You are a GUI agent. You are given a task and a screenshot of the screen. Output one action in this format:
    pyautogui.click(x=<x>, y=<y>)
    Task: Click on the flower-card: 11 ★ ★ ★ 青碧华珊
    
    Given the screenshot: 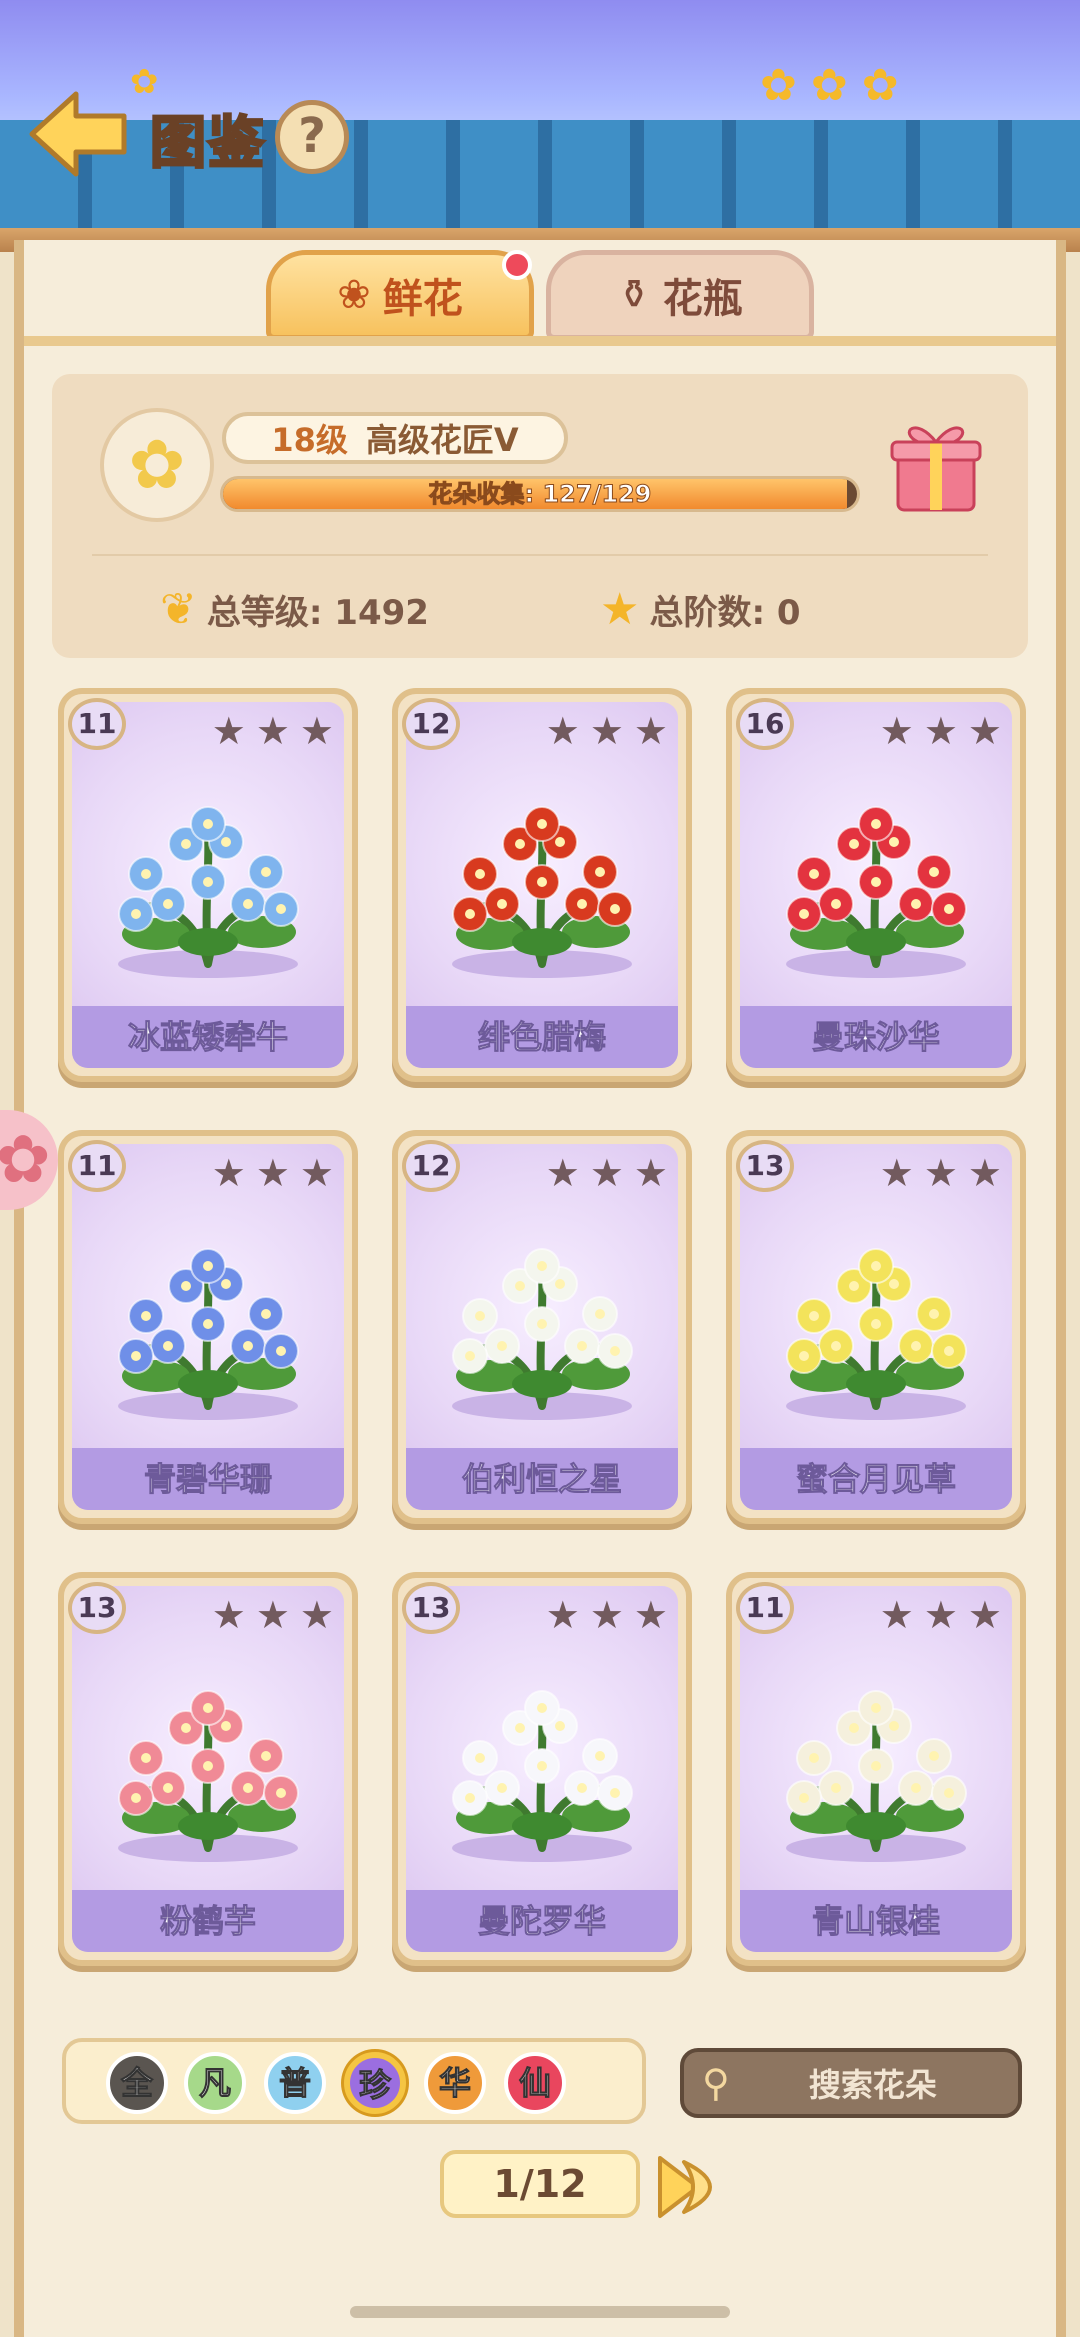 What is the action you would take?
    pyautogui.click(x=208, y=1327)
    